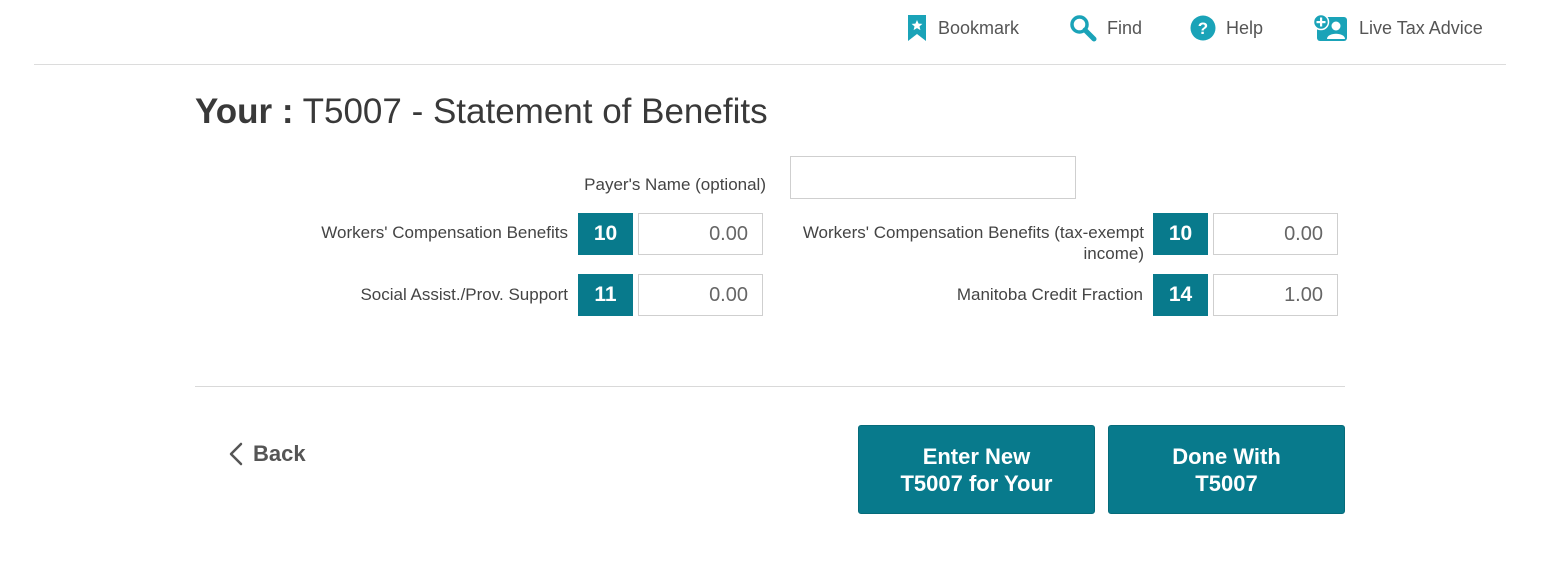 Image resolution: width=1547 pixels, height=569 pixels. What do you see at coordinates (535, 111) in the screenshot?
I see `page-title-text: T5007 - Statement of Benefits` at bounding box center [535, 111].